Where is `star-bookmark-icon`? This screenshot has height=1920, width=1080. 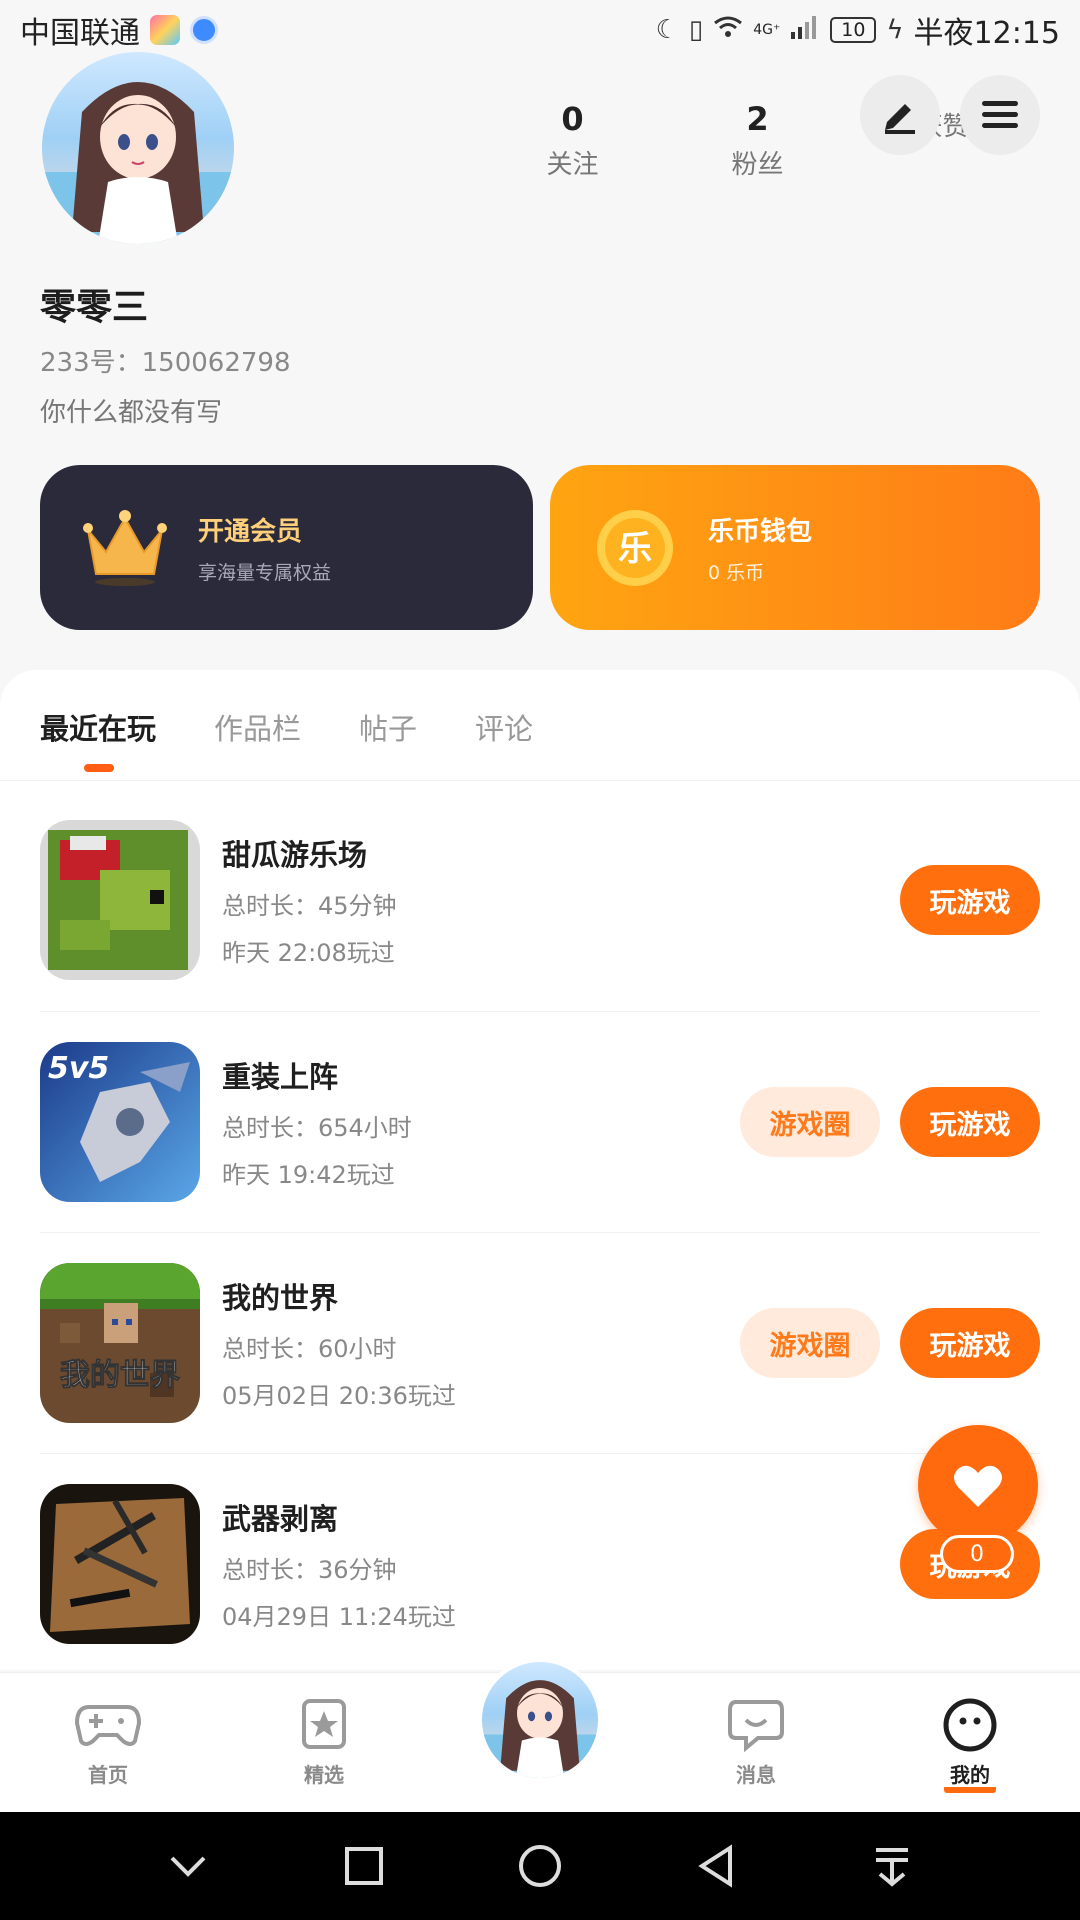 star-bookmark-icon is located at coordinates (324, 1725).